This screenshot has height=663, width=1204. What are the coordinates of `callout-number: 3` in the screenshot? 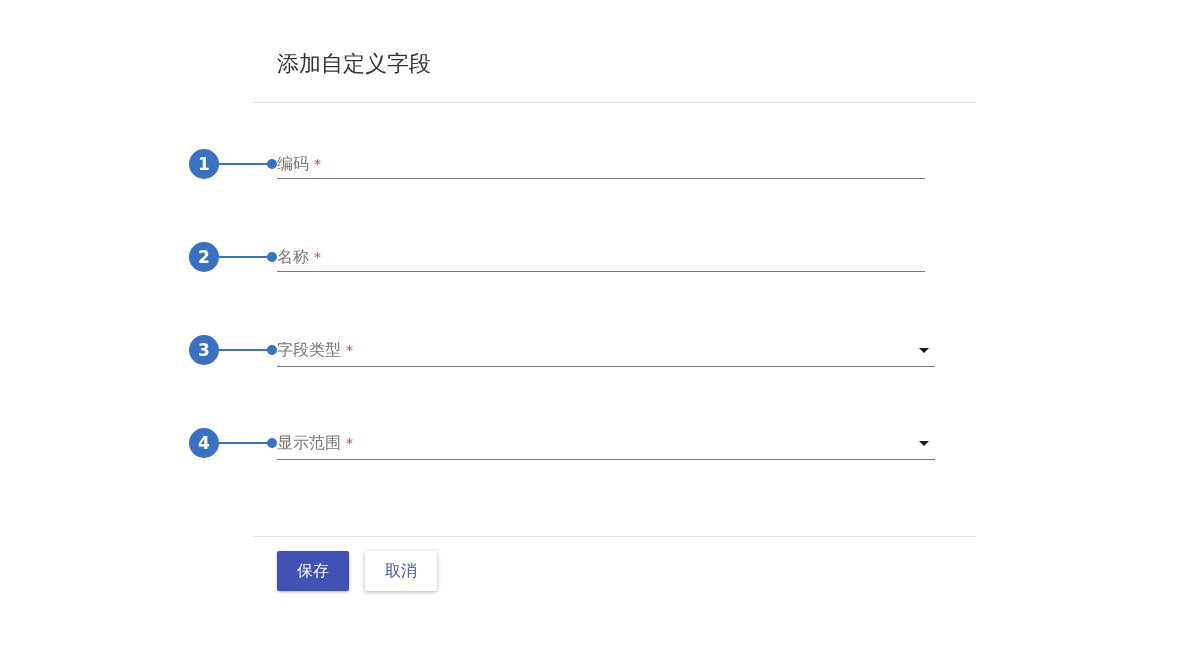 It's located at (204, 350).